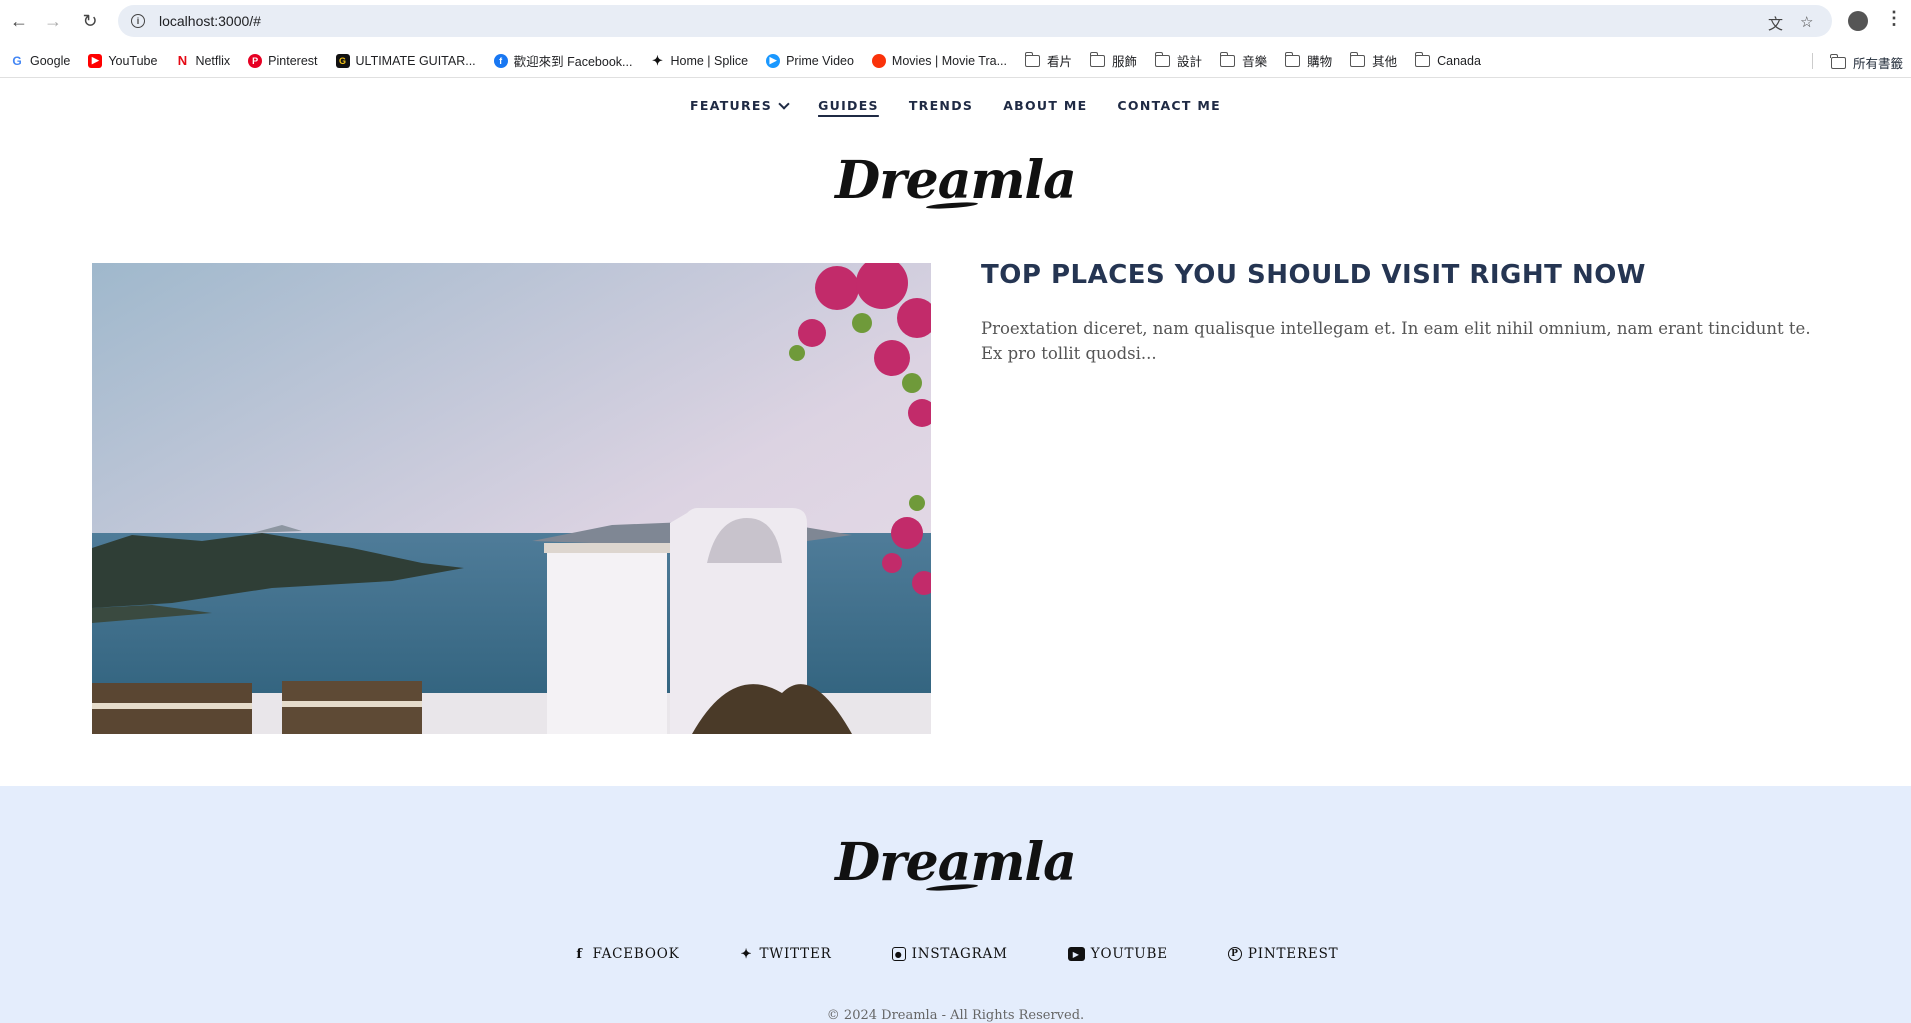  What do you see at coordinates (53, 21) in the screenshot?
I see `forward-arrow-icon: →` at bounding box center [53, 21].